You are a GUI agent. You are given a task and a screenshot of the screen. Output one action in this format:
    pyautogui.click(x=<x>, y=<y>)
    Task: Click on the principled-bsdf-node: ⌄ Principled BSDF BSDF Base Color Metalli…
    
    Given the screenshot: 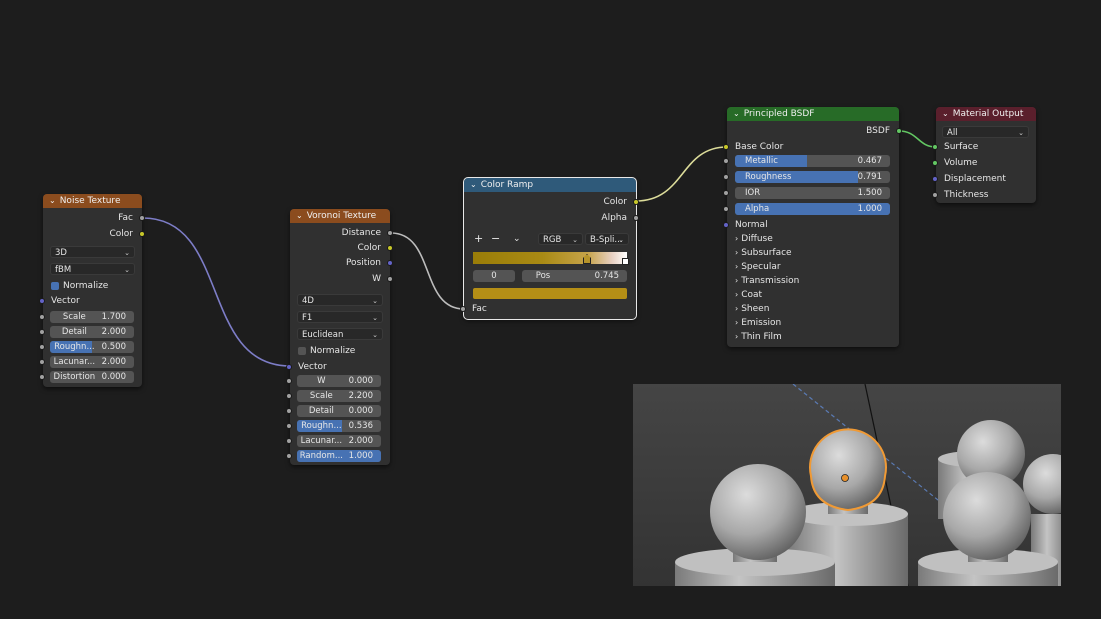 What is the action you would take?
    pyautogui.click(x=812, y=227)
    